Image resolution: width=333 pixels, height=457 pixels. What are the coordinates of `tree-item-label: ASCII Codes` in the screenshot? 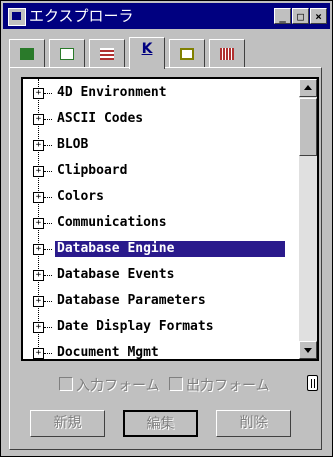 It's located at (100, 118).